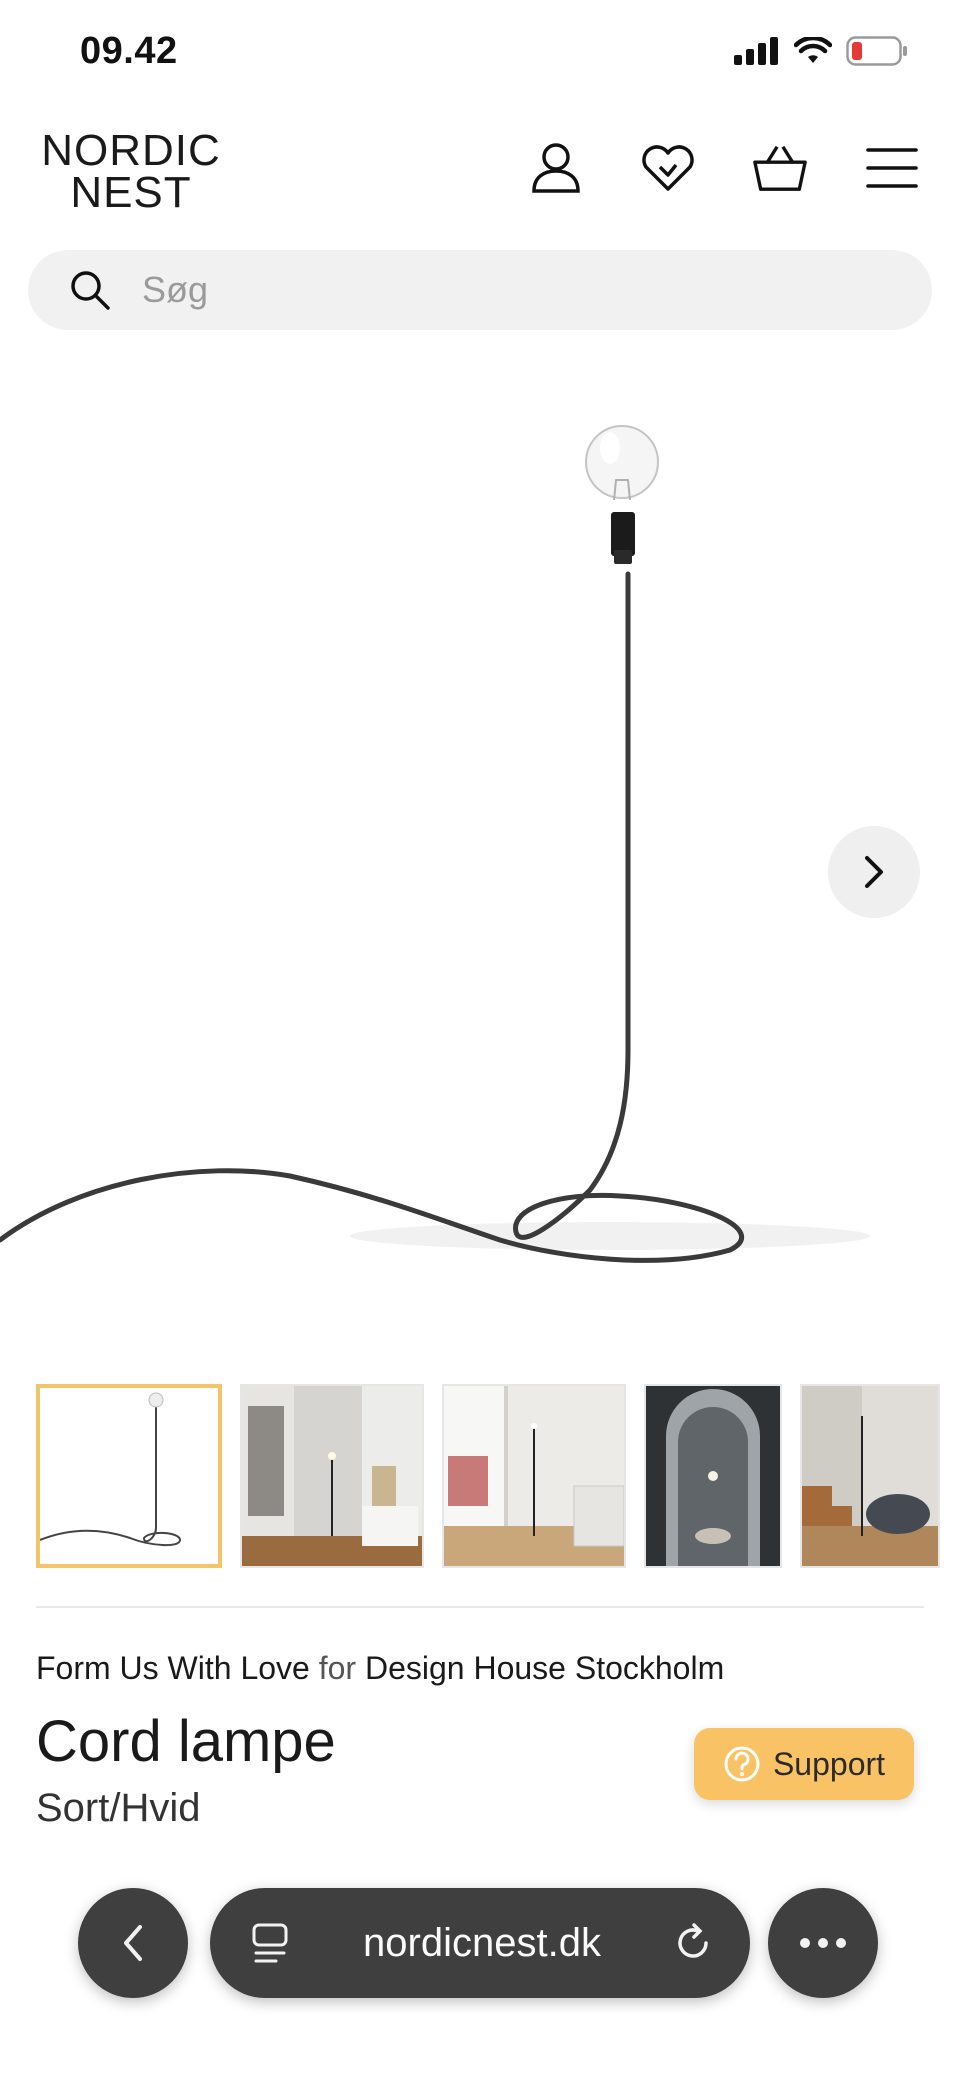  Describe the element at coordinates (337, 1668) in the screenshot. I see `for-word: for` at that location.